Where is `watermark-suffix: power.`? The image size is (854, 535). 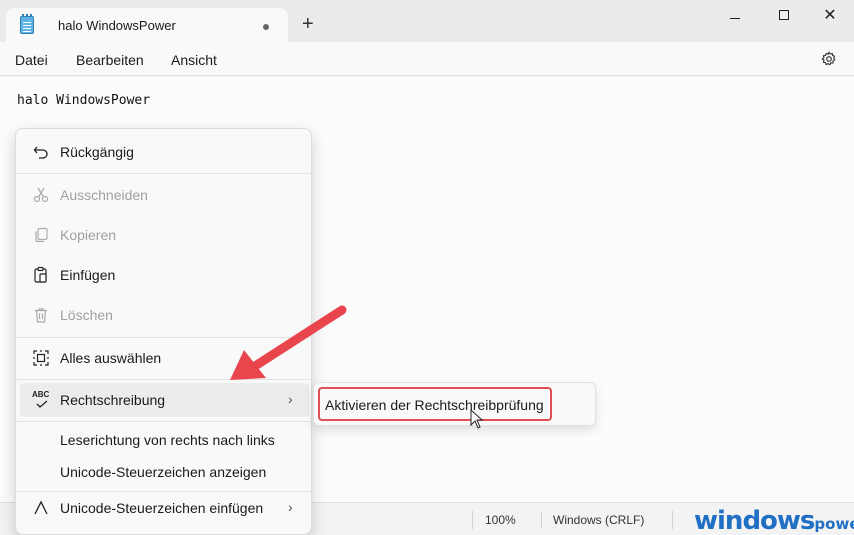 watermark-suffix: power. is located at coordinates (834, 524).